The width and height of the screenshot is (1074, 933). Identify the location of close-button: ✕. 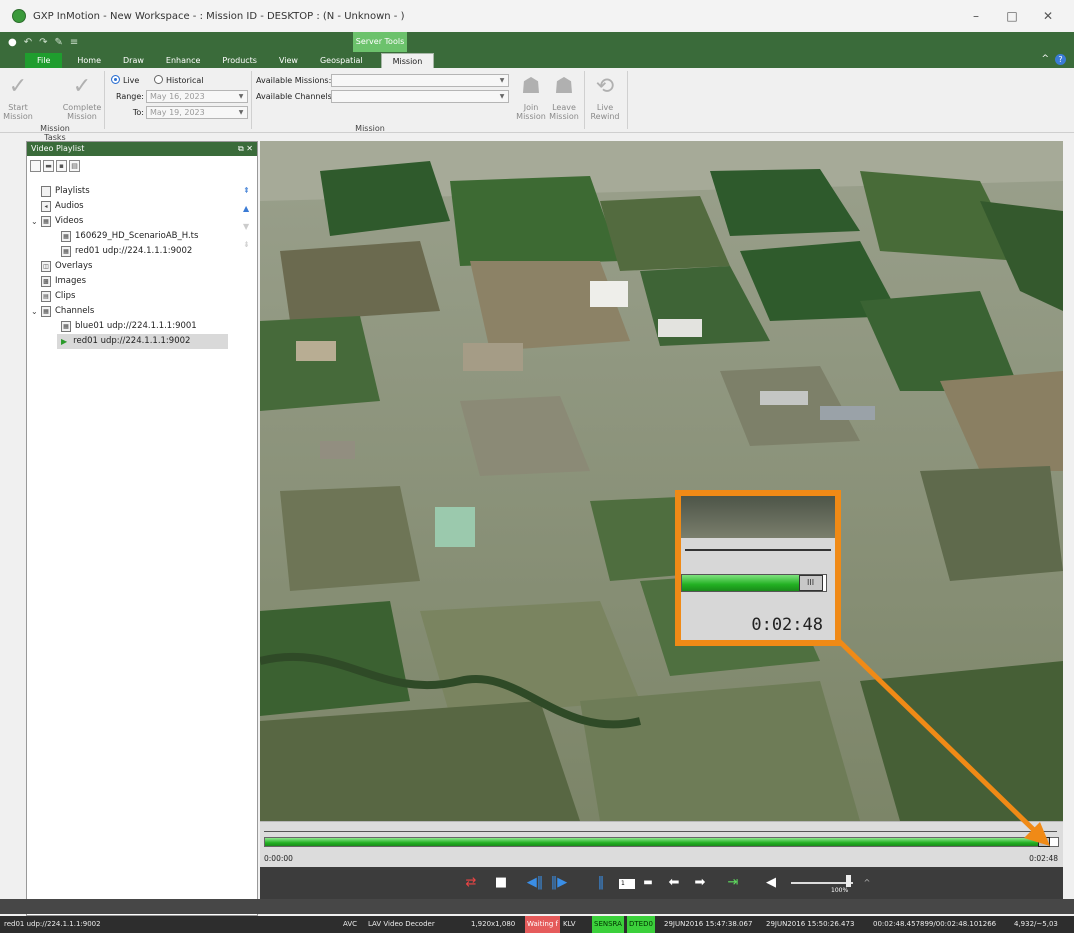
(1048, 16).